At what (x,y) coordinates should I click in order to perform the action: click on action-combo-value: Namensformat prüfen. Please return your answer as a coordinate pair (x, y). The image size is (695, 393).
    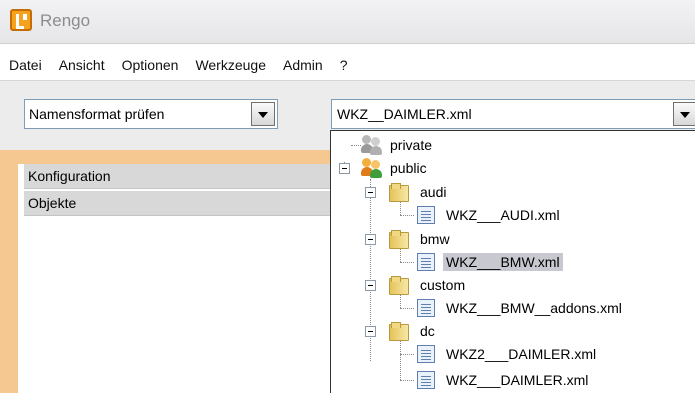
    Looking at the image, I should click on (97, 114).